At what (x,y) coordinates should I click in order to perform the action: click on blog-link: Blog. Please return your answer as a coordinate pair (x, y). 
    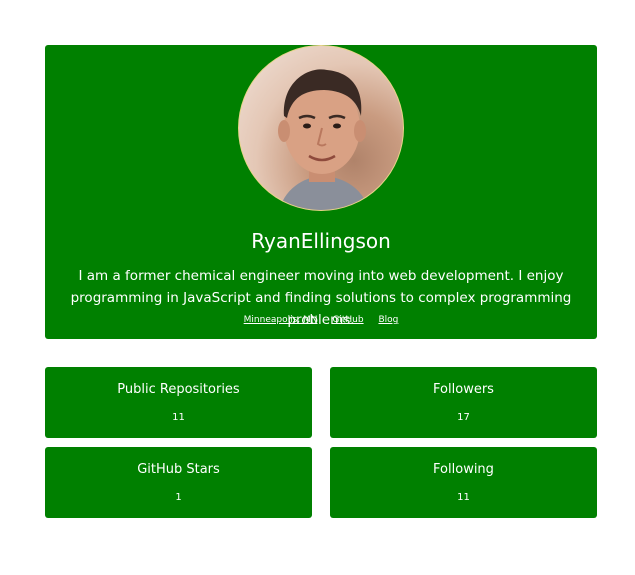
    Looking at the image, I should click on (388, 320).